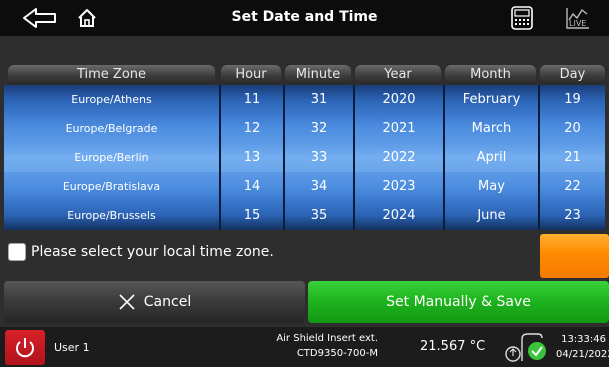 Image resolution: width=609 pixels, height=367 pixels. What do you see at coordinates (304, 18) in the screenshot?
I see `top-bar: Set Date and Time LIVE` at bounding box center [304, 18].